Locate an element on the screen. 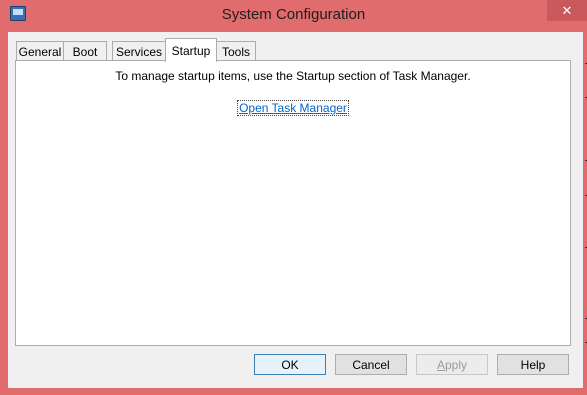 This screenshot has height=395, width=587. cancel-button: Cancel is located at coordinates (371, 364).